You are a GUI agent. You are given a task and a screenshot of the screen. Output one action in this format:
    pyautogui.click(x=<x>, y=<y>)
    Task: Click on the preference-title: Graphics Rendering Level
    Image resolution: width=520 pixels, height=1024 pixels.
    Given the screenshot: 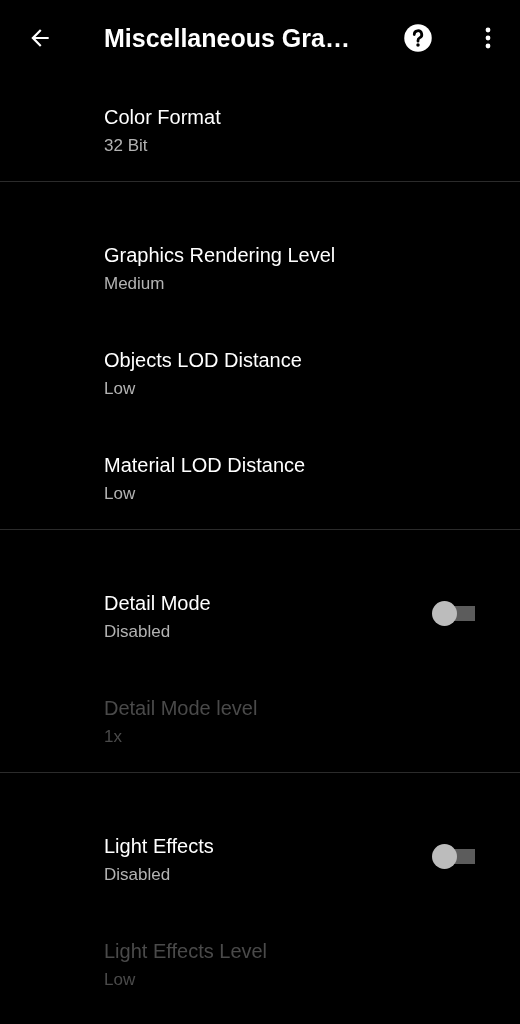 What is the action you would take?
    pyautogui.click(x=220, y=255)
    